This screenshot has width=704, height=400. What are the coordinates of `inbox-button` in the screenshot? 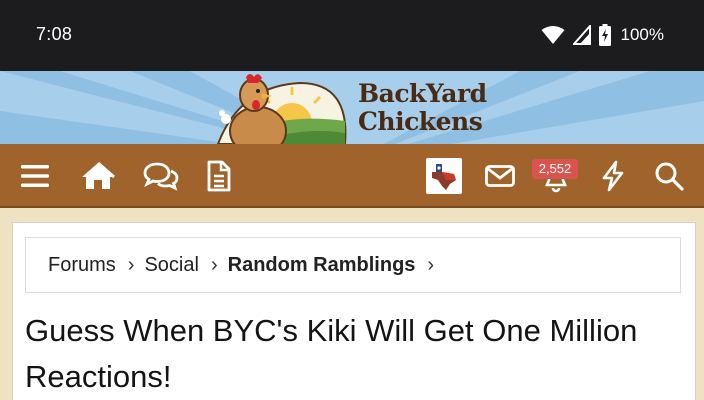 It's located at (500, 176).